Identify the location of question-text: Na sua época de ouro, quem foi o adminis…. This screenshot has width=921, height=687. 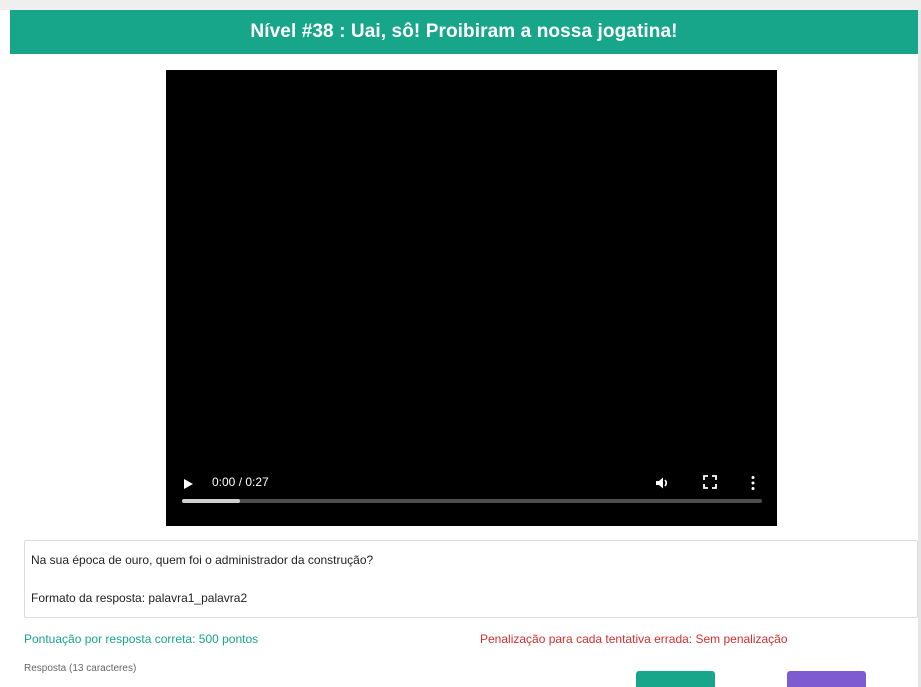
(202, 560).